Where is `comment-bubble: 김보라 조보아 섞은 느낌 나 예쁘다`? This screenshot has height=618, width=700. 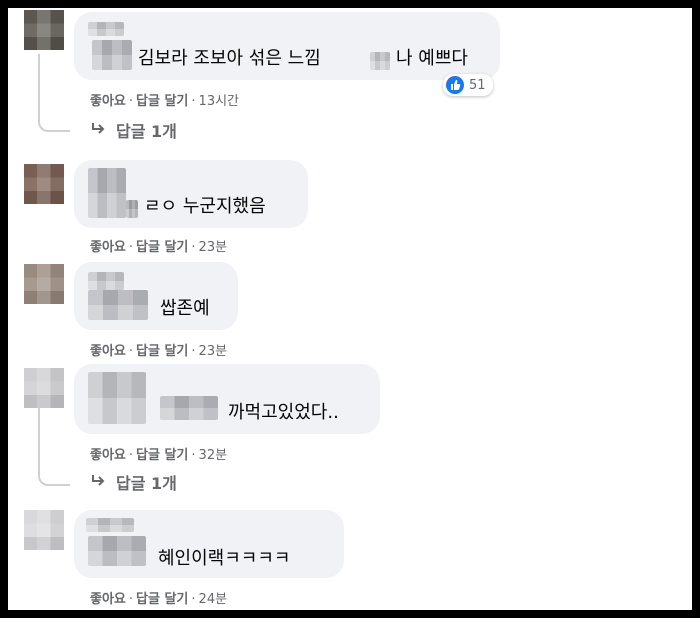 comment-bubble: 김보라 조보아 섞은 느낌 나 예쁘다 is located at coordinates (287, 46).